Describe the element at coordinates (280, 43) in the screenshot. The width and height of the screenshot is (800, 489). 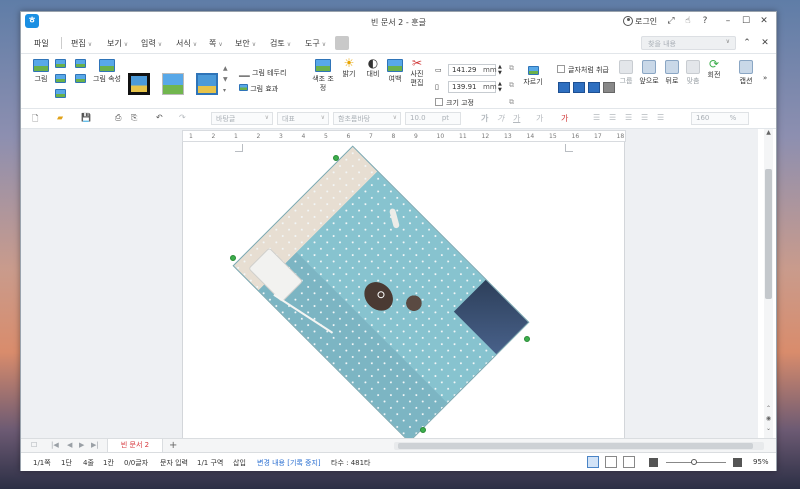
I see `menu-review: 검토 ∨` at that location.